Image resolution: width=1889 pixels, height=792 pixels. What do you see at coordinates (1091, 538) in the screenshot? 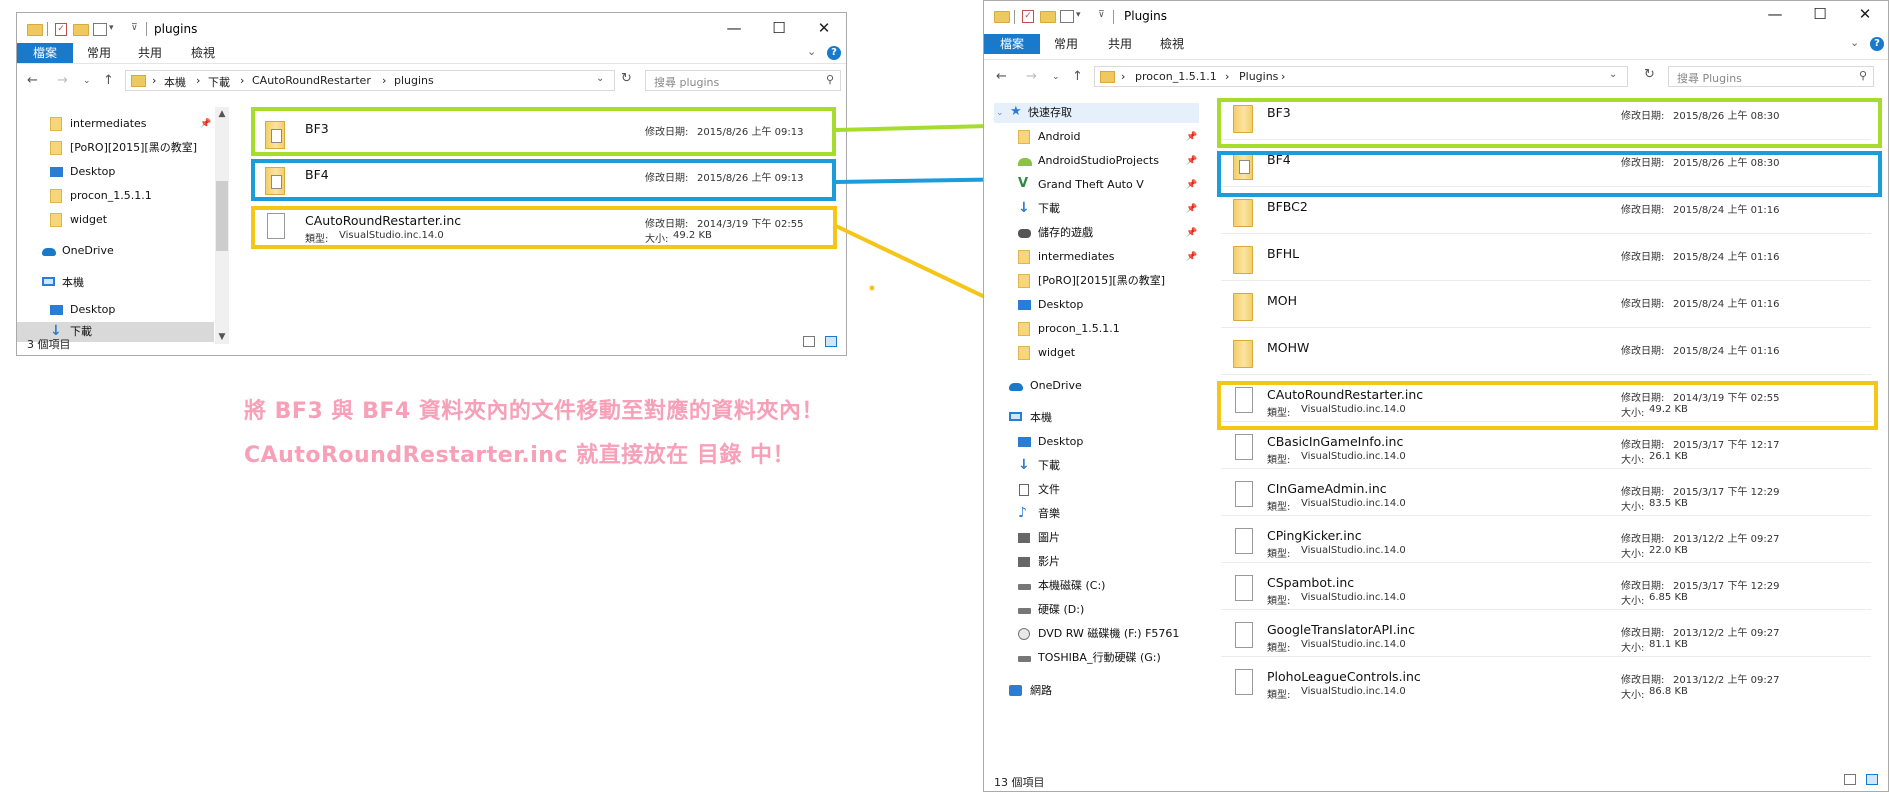
I see `nav-item-pictures: 圖片` at bounding box center [1091, 538].